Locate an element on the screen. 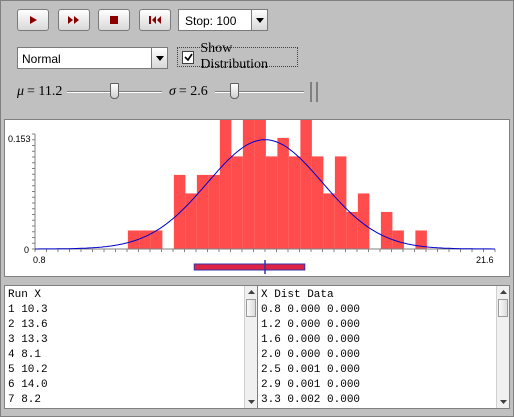  run-table-header: Run X is located at coordinates (25, 295).